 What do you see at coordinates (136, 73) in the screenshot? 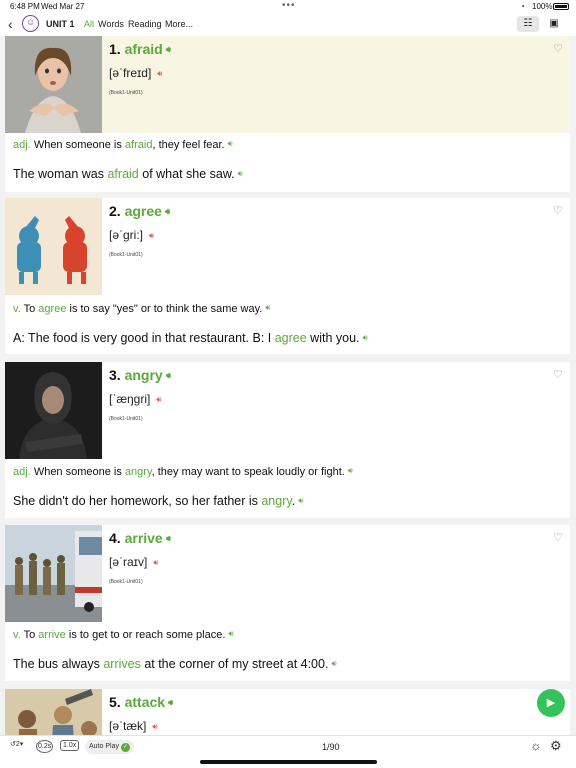
I see `phonetic: [əˈfreɪd] 🔊︎` at bounding box center [136, 73].